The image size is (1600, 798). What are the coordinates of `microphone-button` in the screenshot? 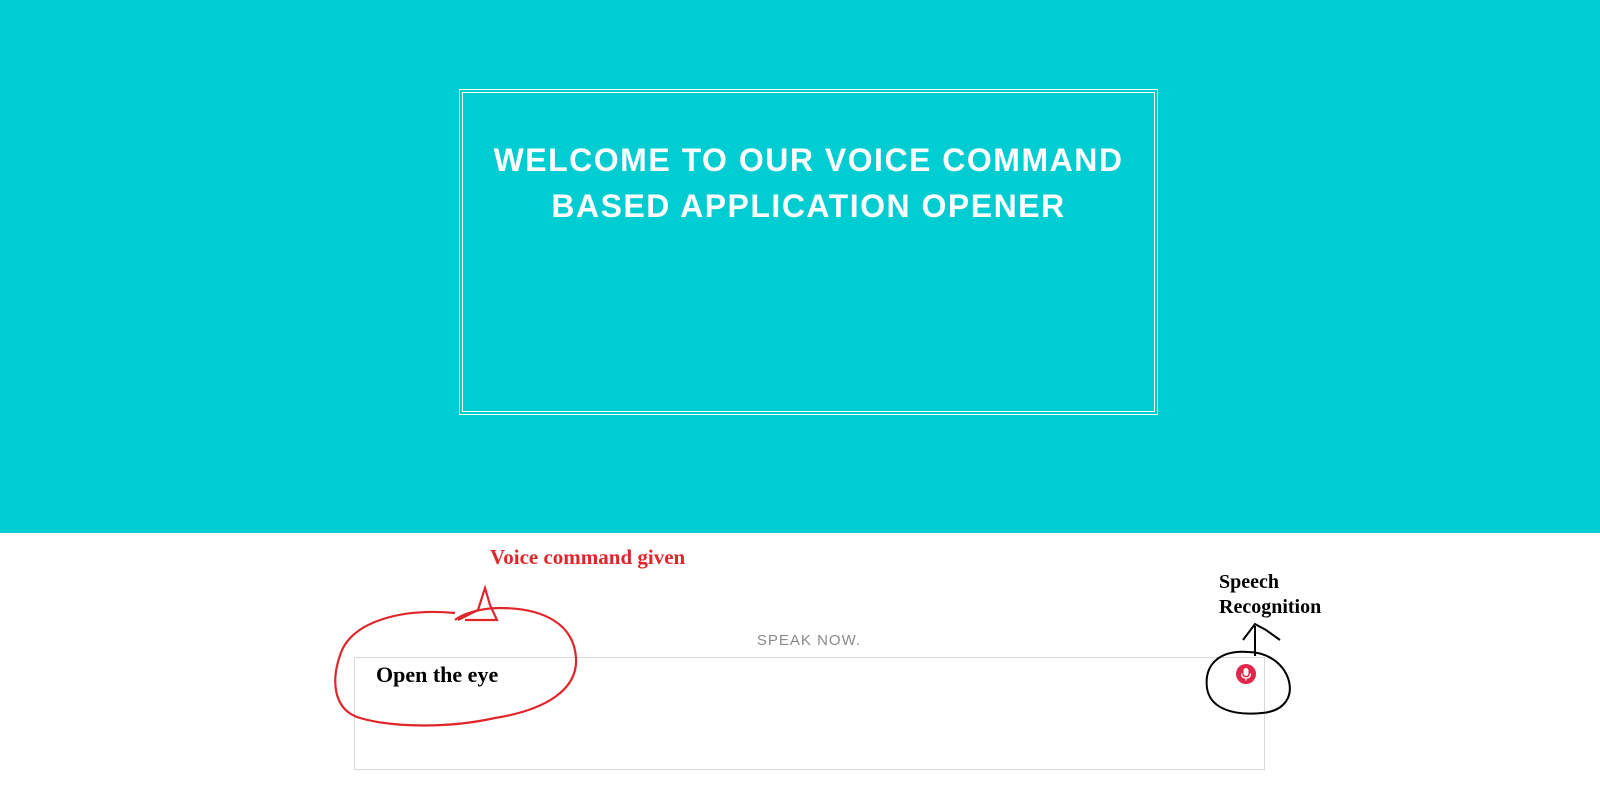 It's located at (1246, 674).